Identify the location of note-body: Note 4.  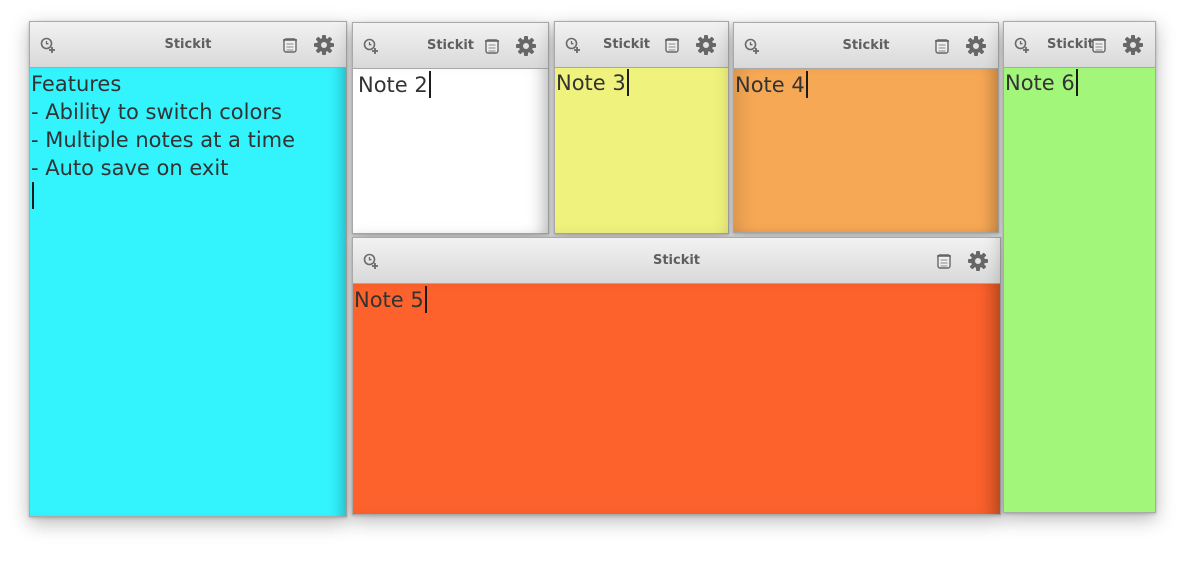
(866, 150).